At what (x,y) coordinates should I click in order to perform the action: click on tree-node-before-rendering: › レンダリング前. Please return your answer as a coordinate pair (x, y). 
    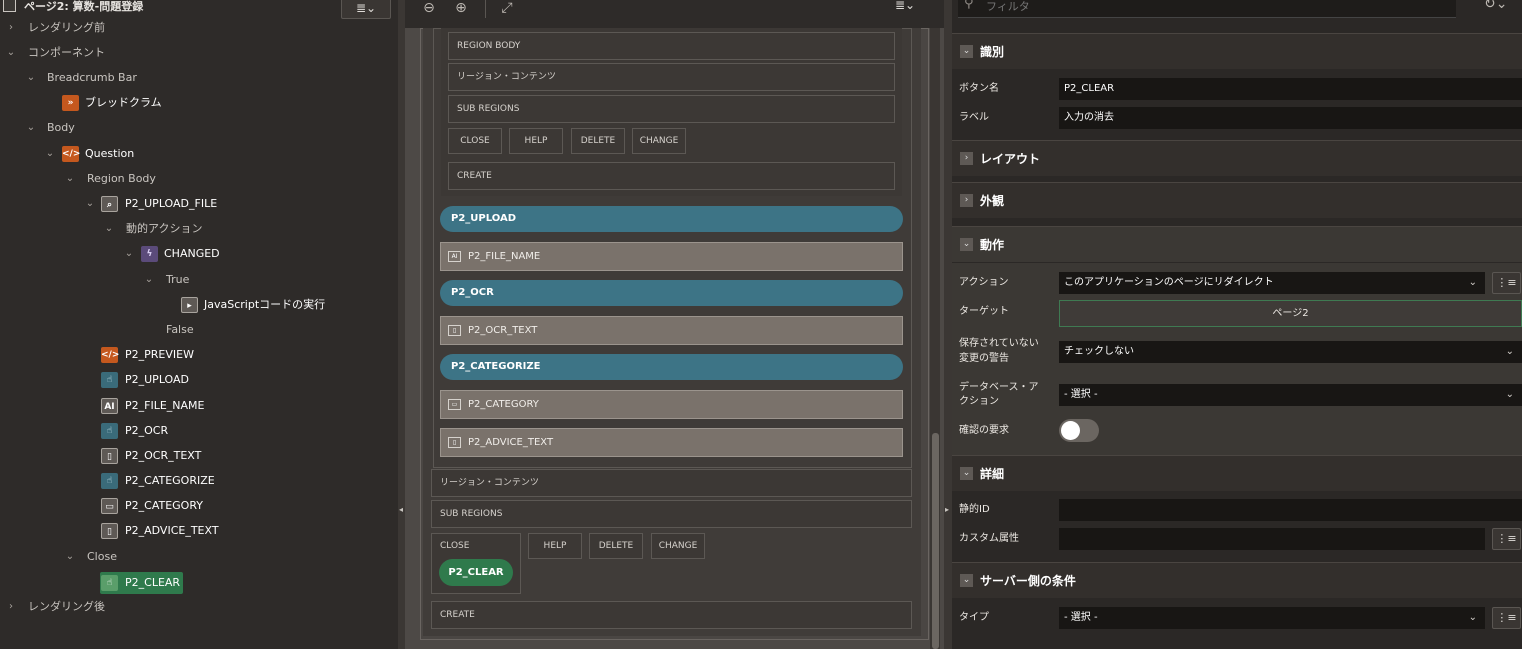
    Looking at the image, I should click on (199, 28).